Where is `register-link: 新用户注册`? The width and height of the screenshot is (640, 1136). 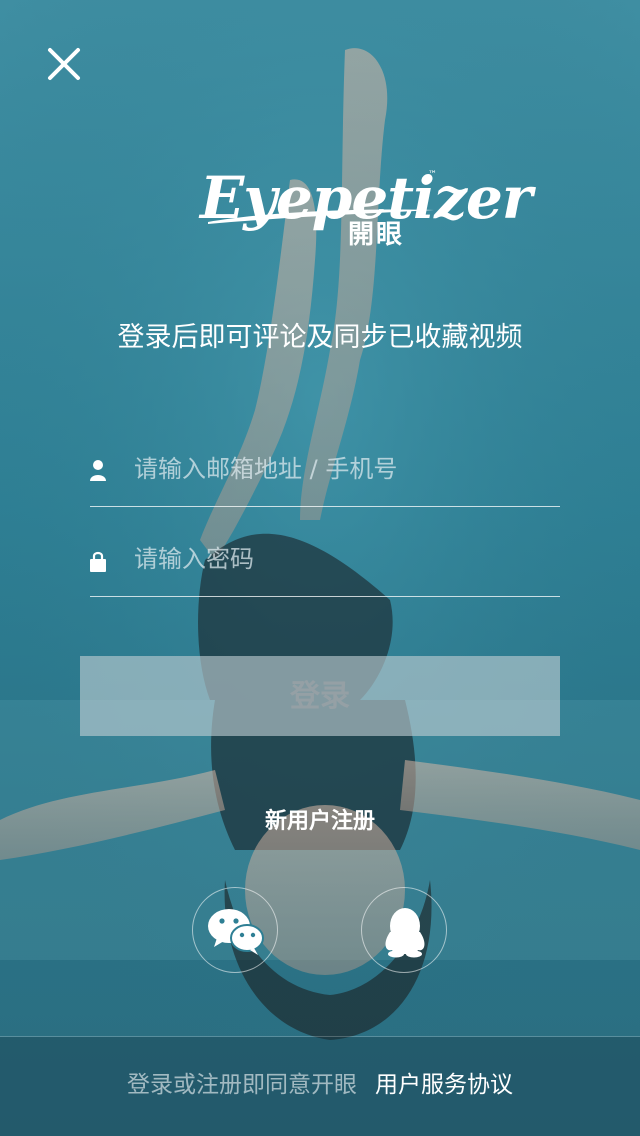
register-link: 新用户注册 is located at coordinates (320, 822).